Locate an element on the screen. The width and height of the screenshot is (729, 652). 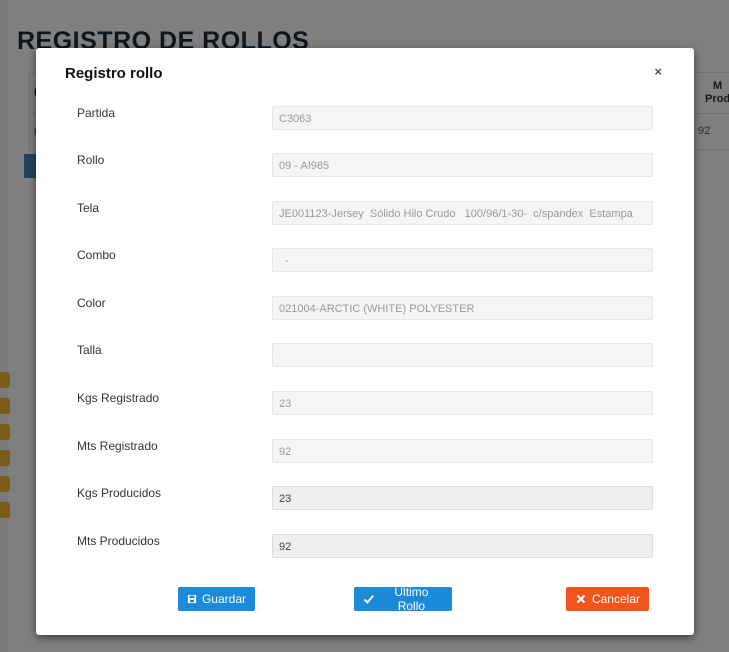
field-row-mts-registrado: Mts Registrado 92 is located at coordinates (365, 452).